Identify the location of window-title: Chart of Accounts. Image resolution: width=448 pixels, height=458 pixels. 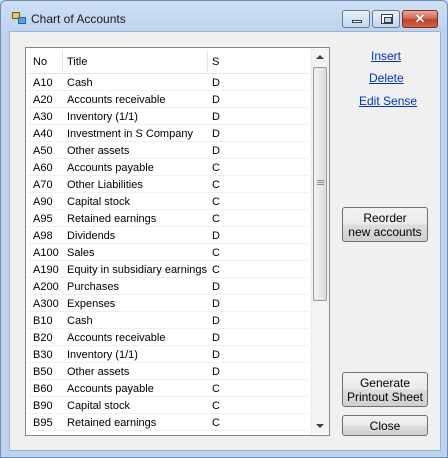
(78, 19).